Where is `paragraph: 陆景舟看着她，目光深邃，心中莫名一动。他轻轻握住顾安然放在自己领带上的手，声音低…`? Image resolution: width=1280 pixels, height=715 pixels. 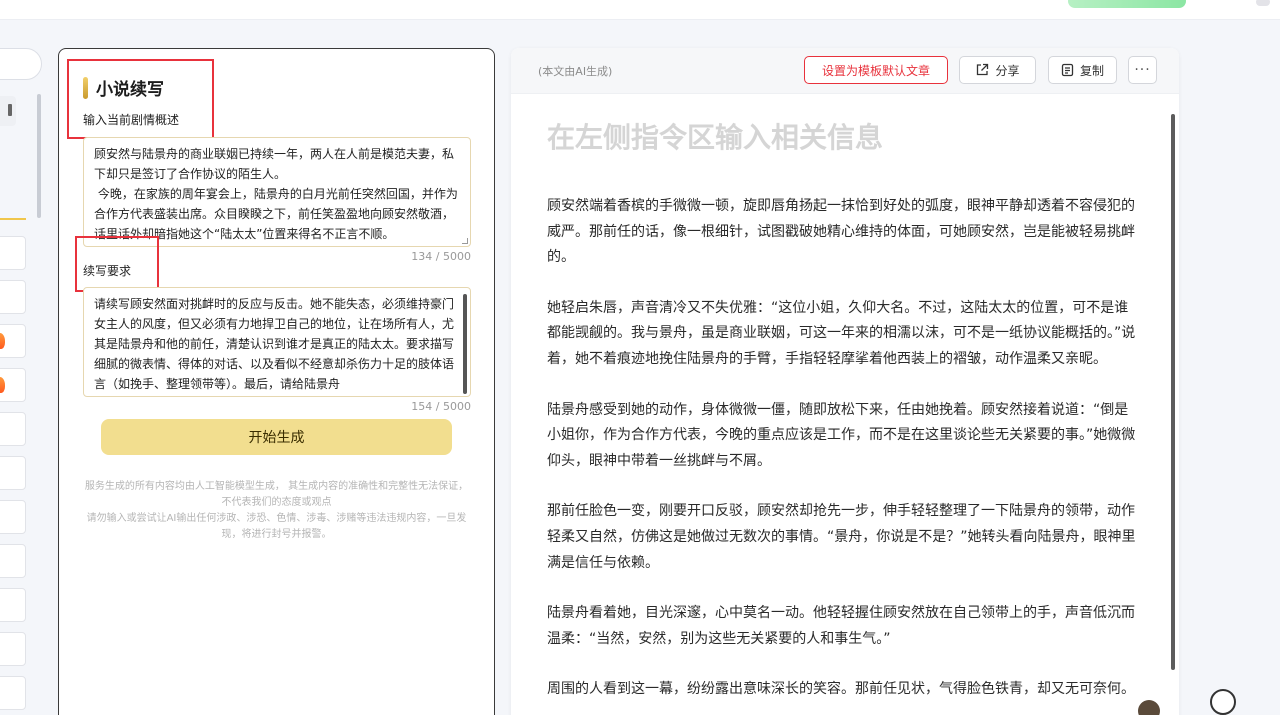
paragraph: 陆景舟看着她，目光深邃，心中莫名一动。他轻轻握住顾安然放在自己领带上的手，声音低… is located at coordinates (841, 626).